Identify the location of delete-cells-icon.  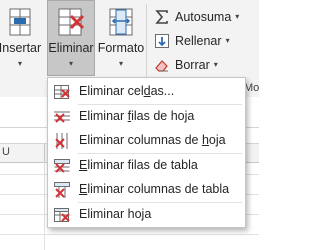
(62, 92).